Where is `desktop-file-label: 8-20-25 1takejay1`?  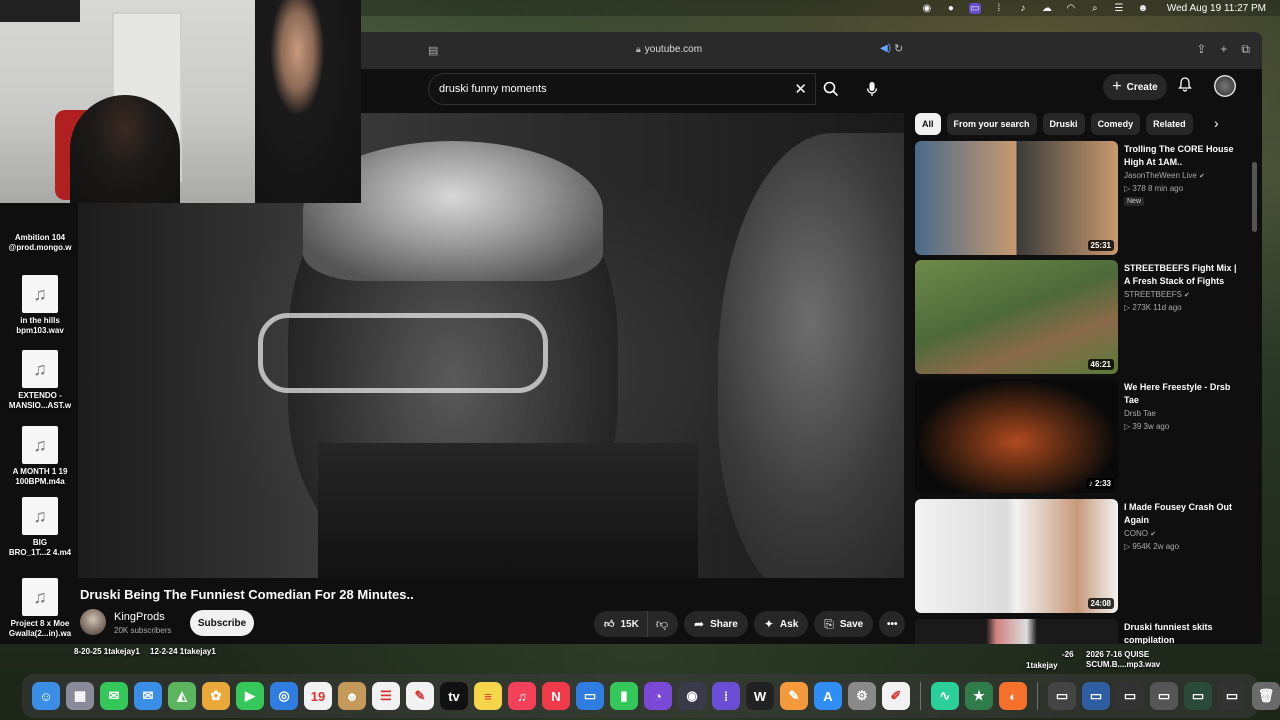 desktop-file-label: 8-20-25 1takejay1 is located at coordinates (107, 652).